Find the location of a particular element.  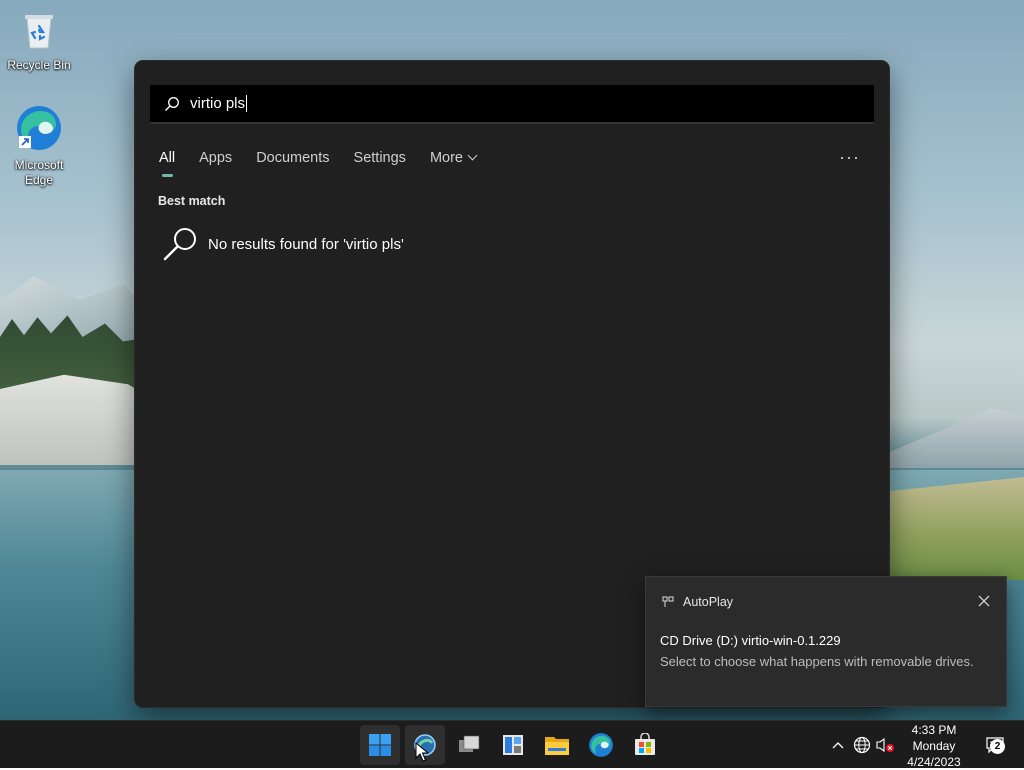

widgets-icon is located at coordinates (513, 745).